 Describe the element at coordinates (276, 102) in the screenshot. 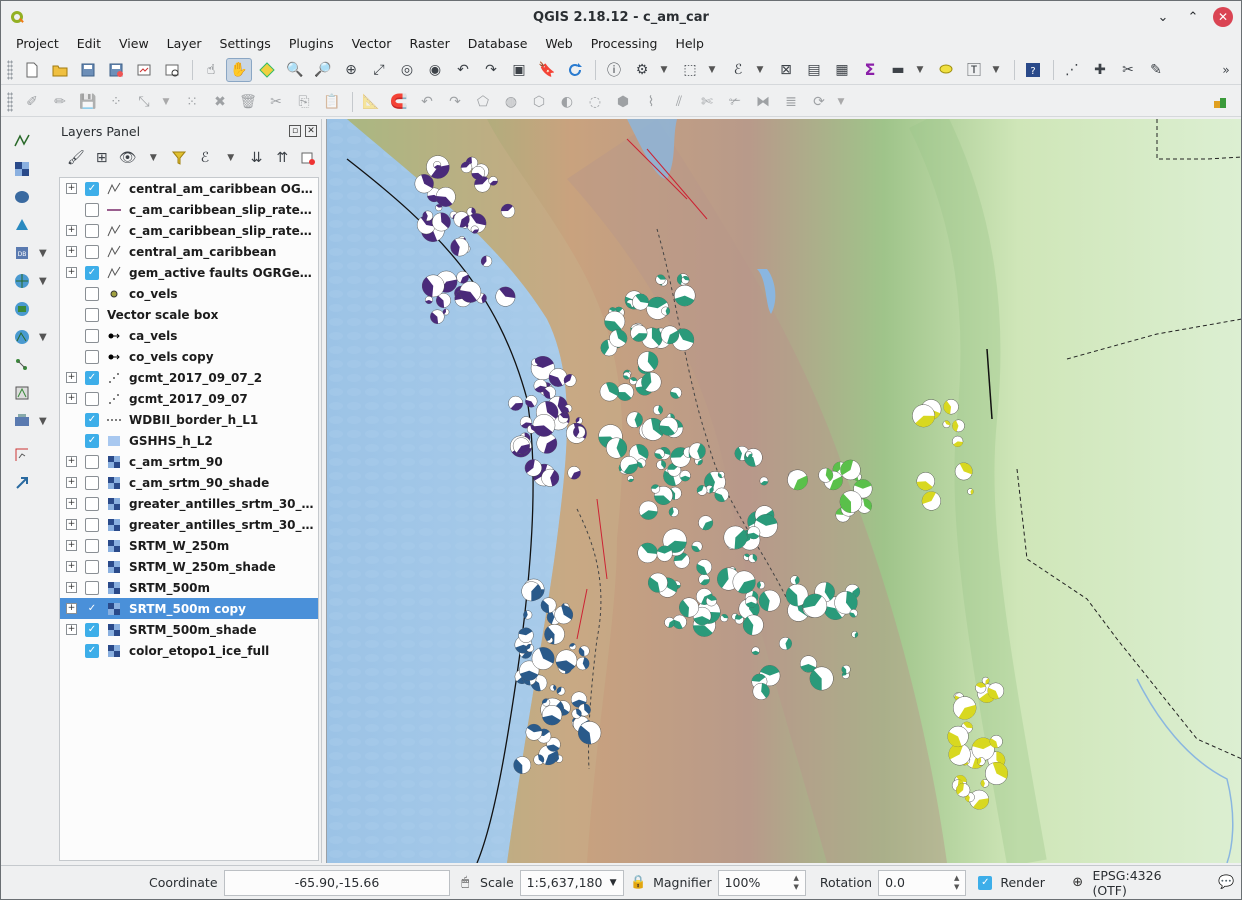

I see `cut-features-icon: ✂` at that location.